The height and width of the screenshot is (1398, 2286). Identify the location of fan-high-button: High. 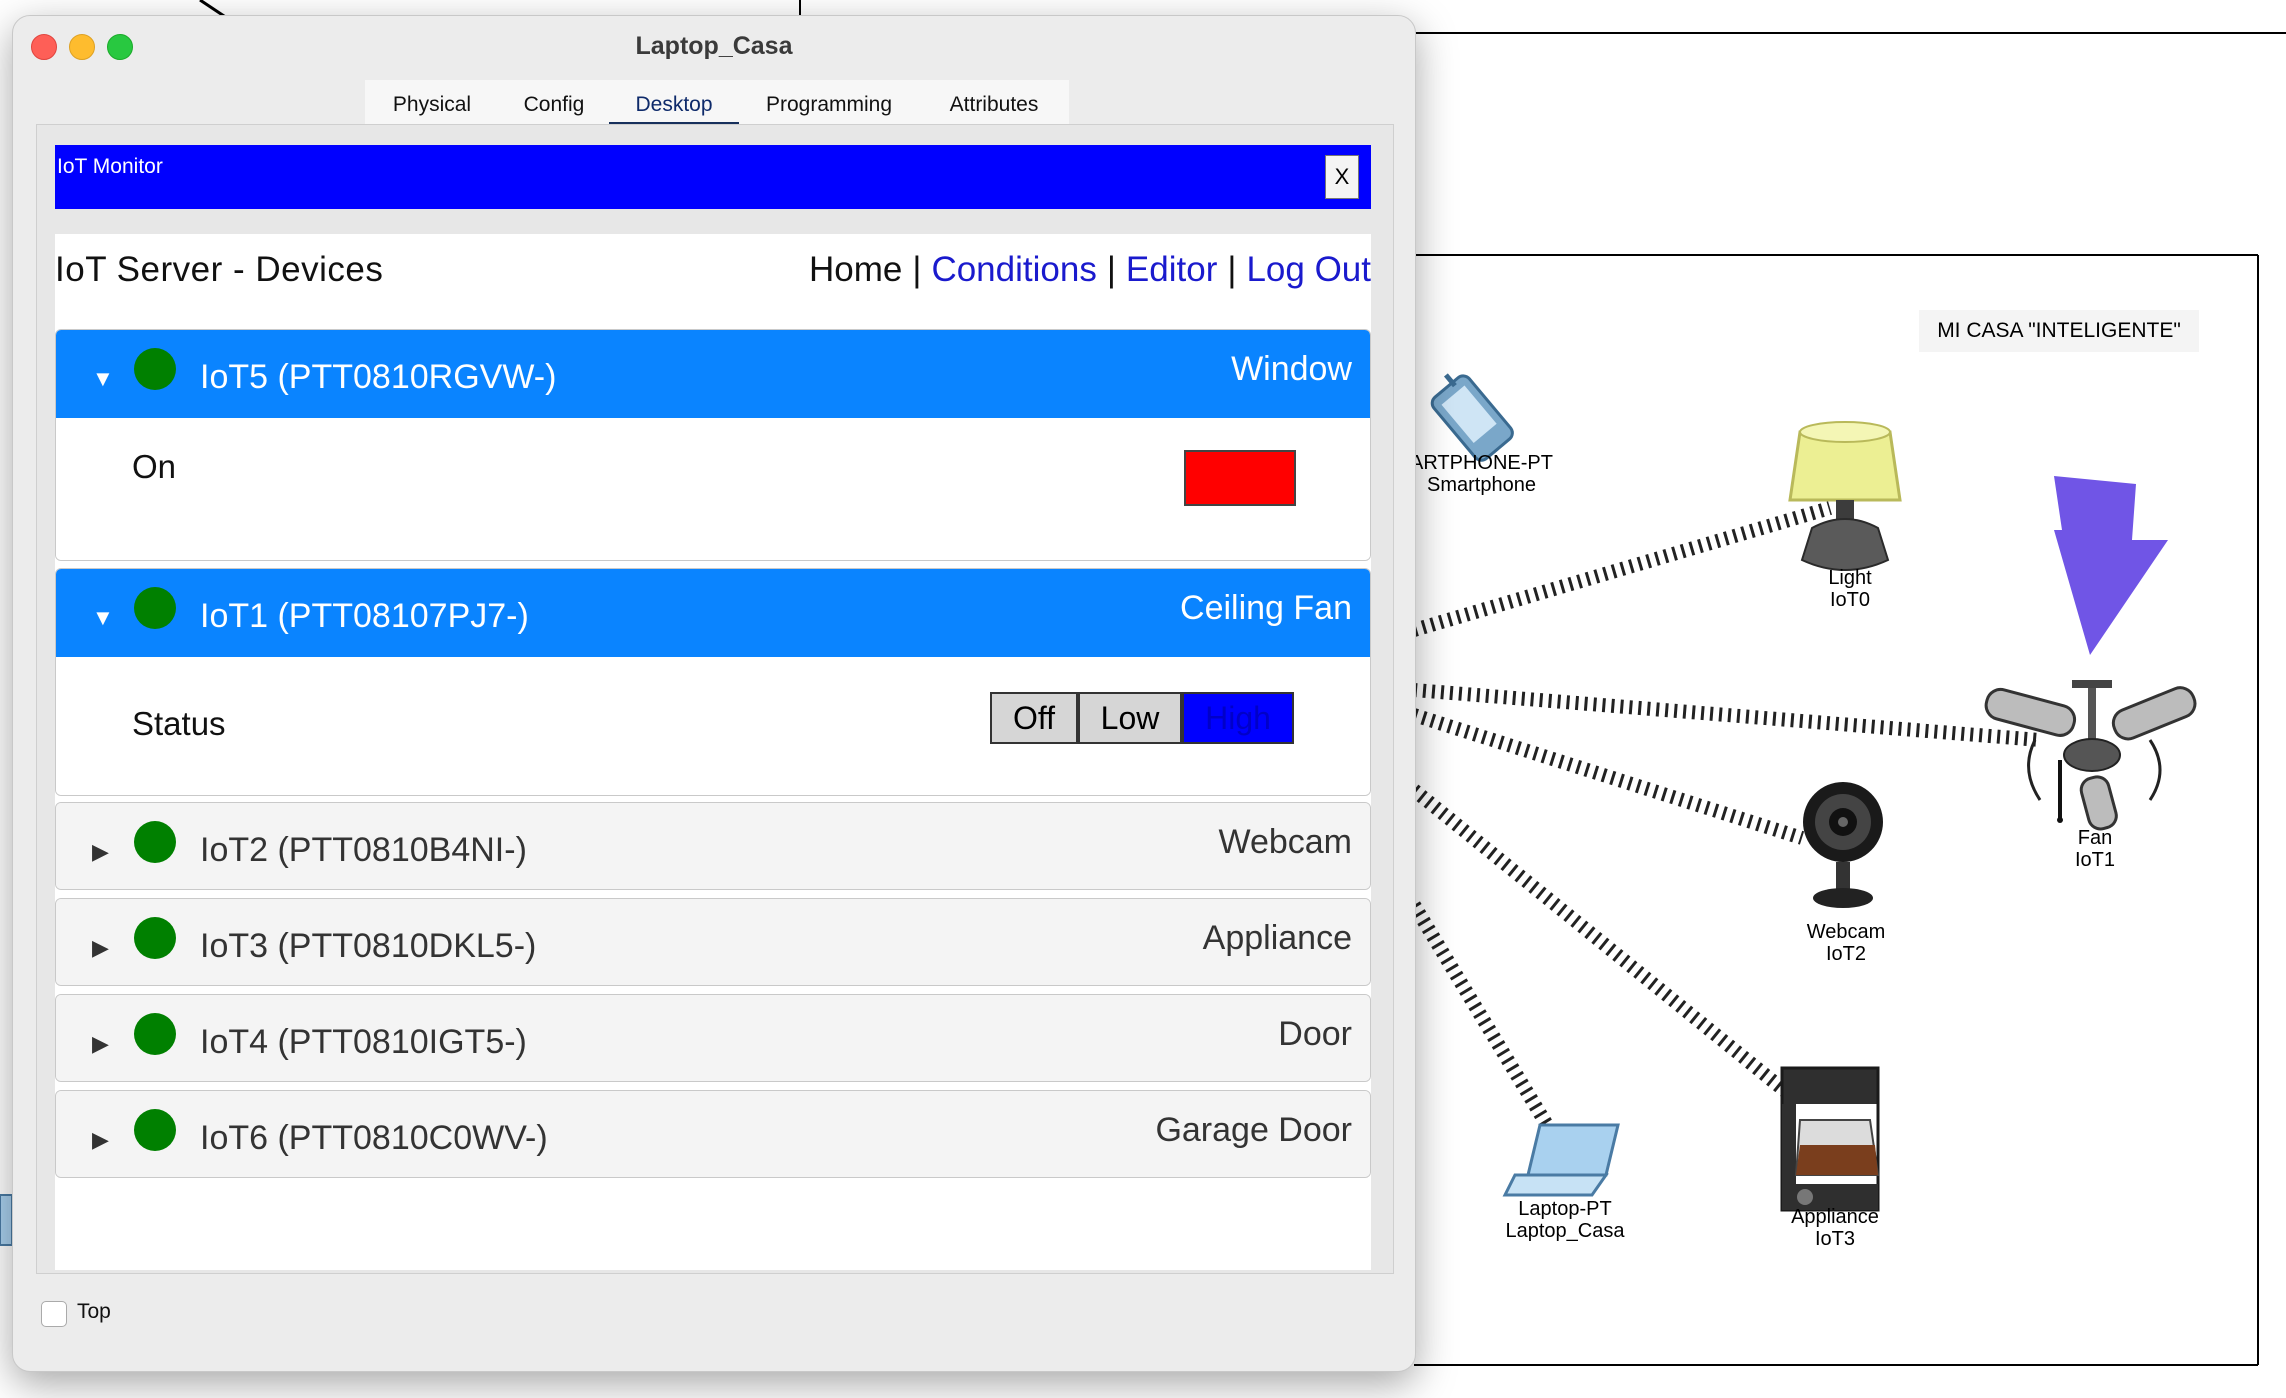
(1238, 718).